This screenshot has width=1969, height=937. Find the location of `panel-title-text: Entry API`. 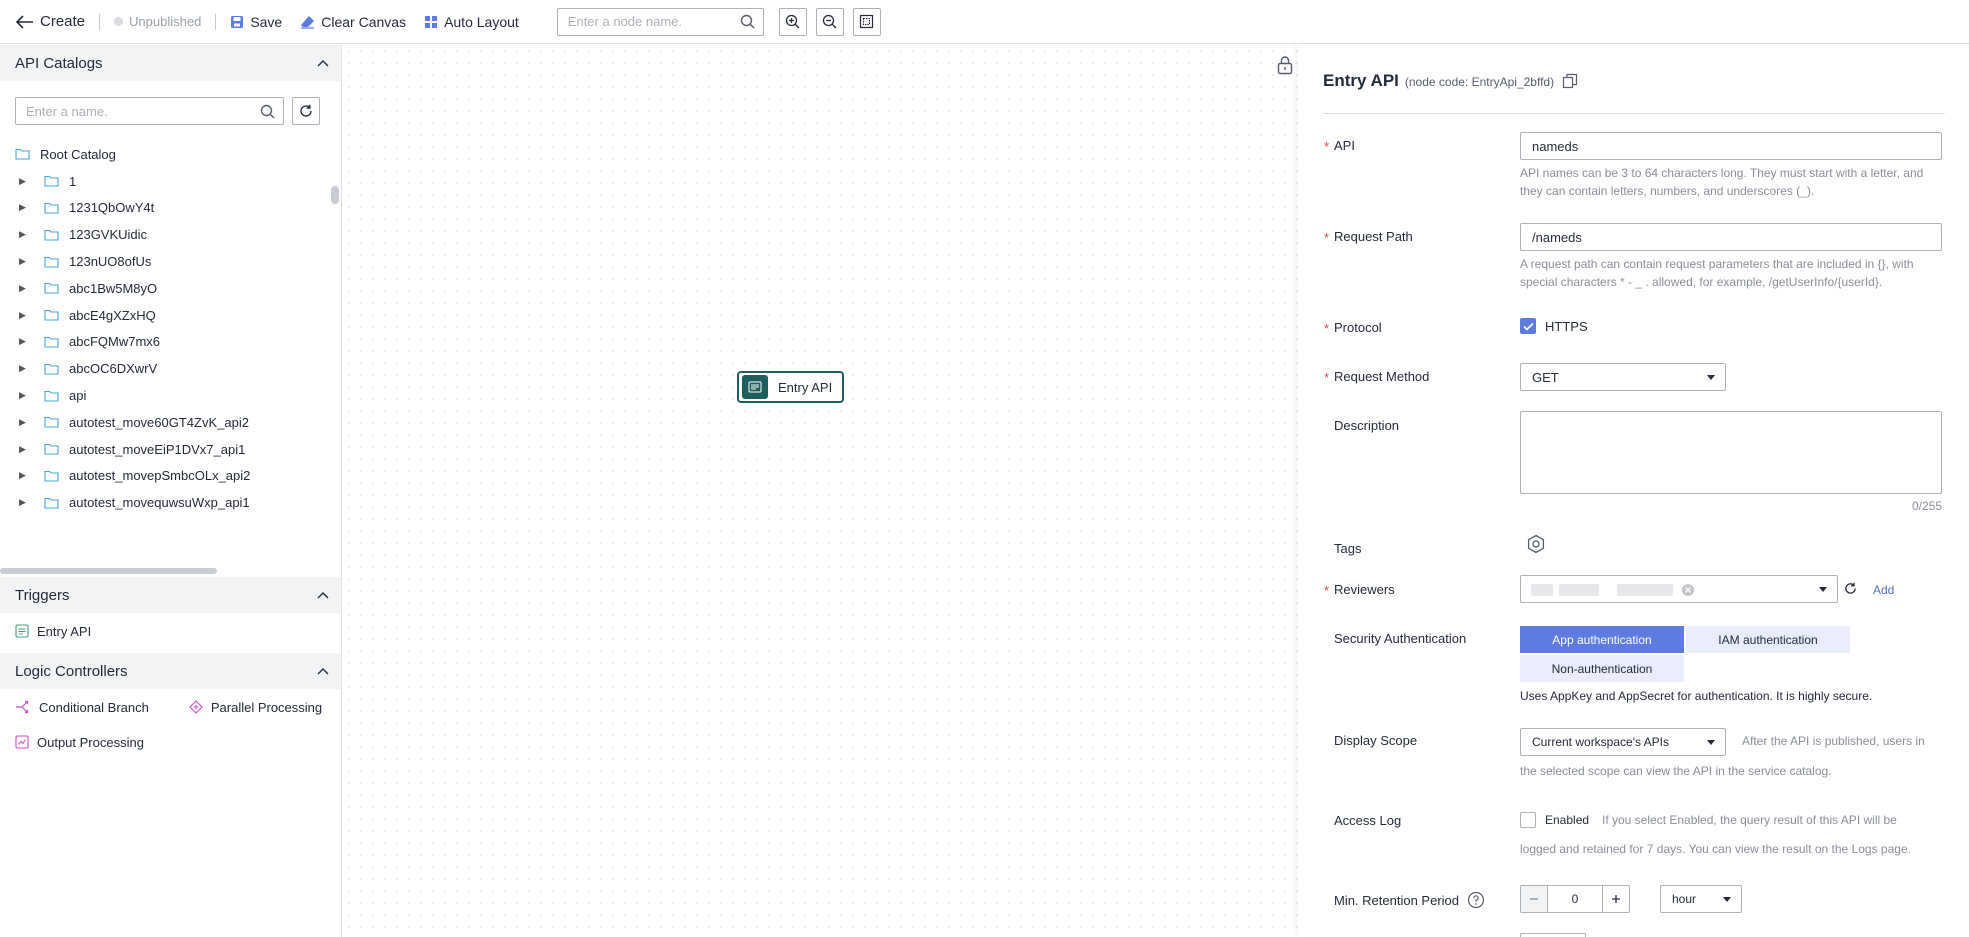

panel-title-text: Entry API is located at coordinates (1361, 80).